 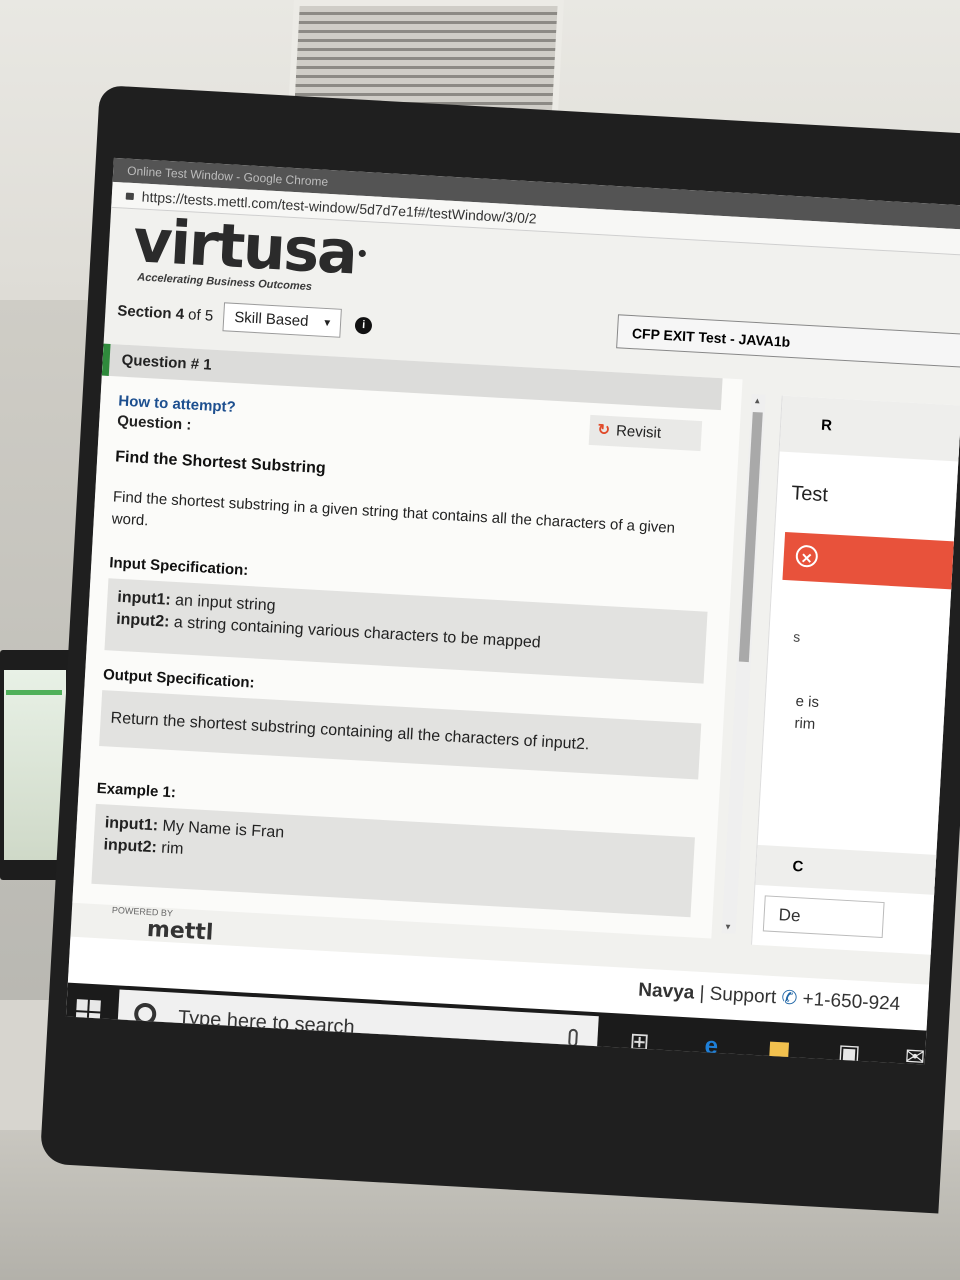 I want to click on lock-icon, so click(x=130, y=196).